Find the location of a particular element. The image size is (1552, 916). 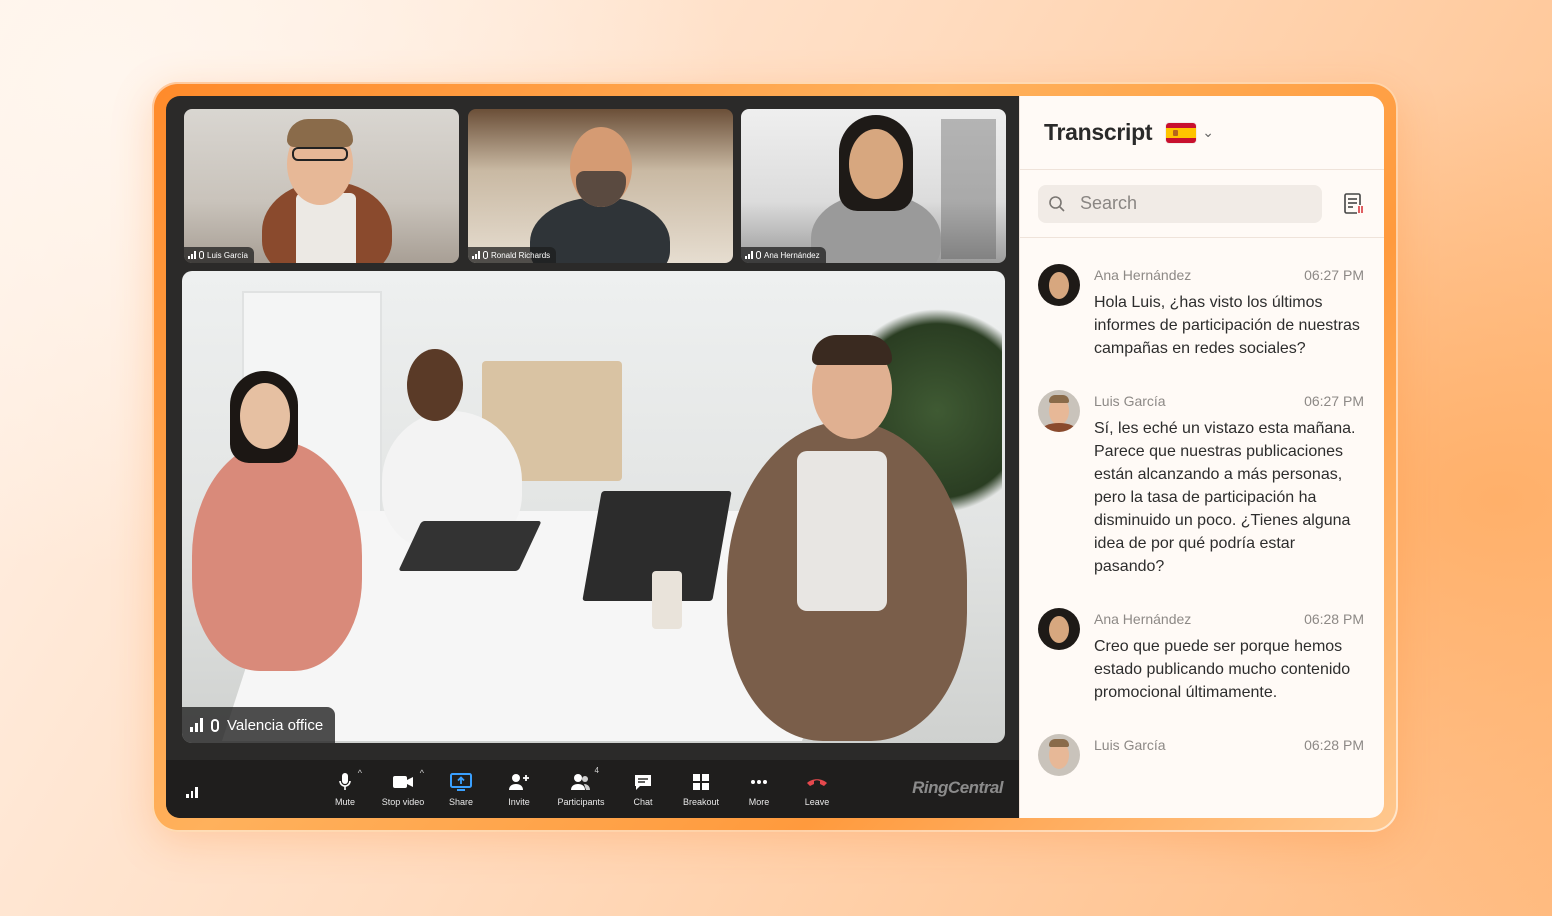

stop-video-button: ^ Stop video is located at coordinates (403, 789).